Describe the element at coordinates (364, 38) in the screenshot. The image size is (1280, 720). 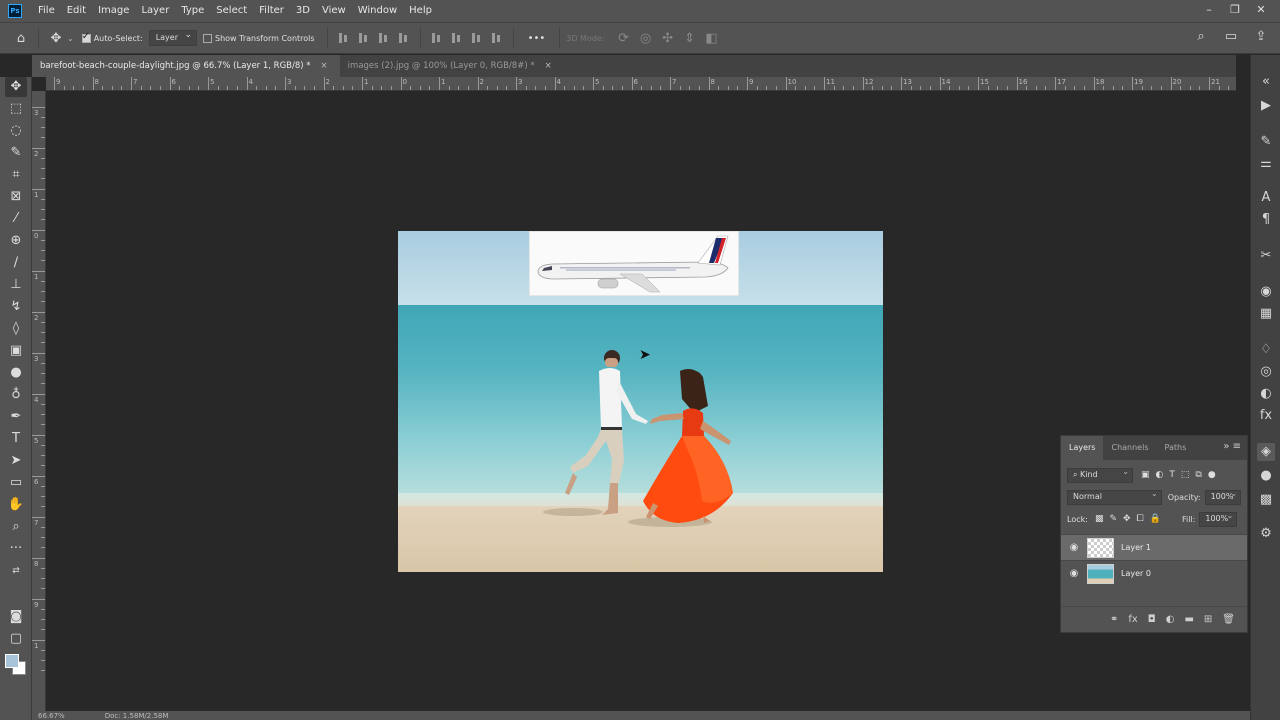
I see `align-horizontal-centers-icon` at that location.